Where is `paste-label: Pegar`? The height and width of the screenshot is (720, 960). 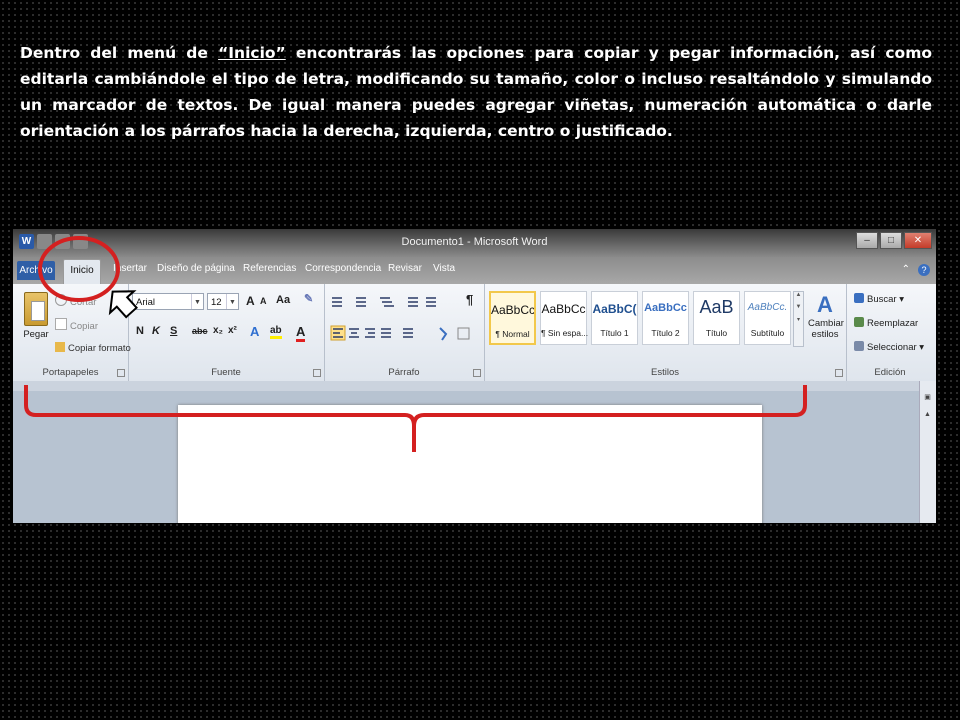 paste-label: Pegar is located at coordinates (36, 334).